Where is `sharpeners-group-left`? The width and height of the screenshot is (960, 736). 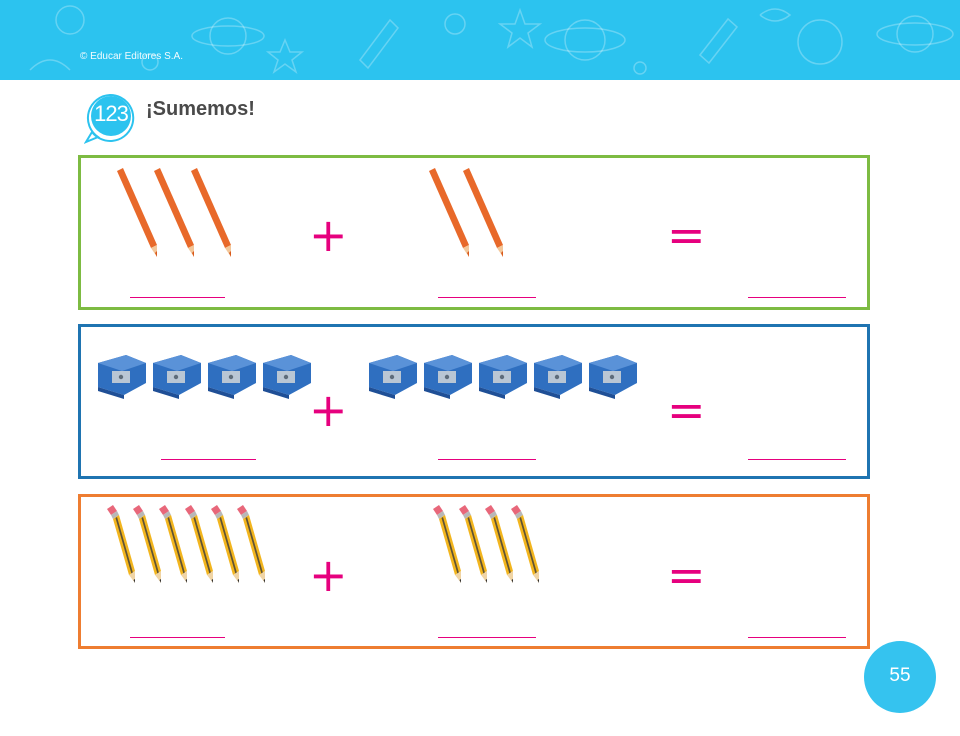 sharpeners-group-left is located at coordinates (204, 377).